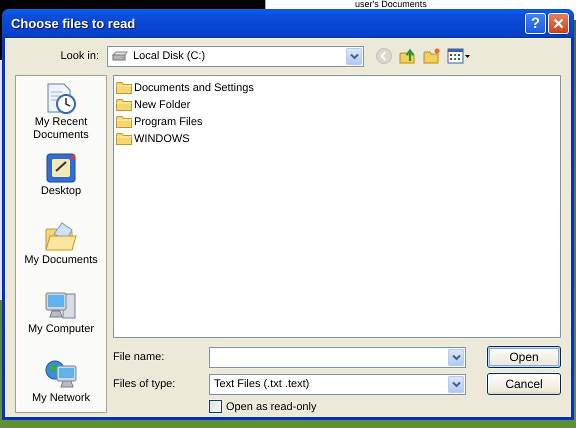  Describe the element at coordinates (459, 56) in the screenshot. I see `view-grid-icon` at that location.